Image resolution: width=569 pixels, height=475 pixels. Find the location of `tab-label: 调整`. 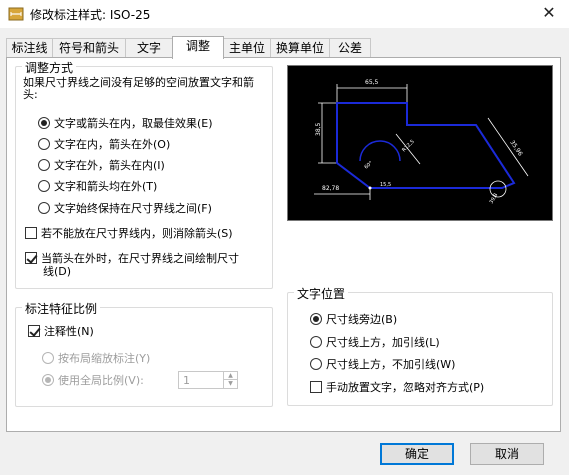

tab-label: 调整 is located at coordinates (197, 46).